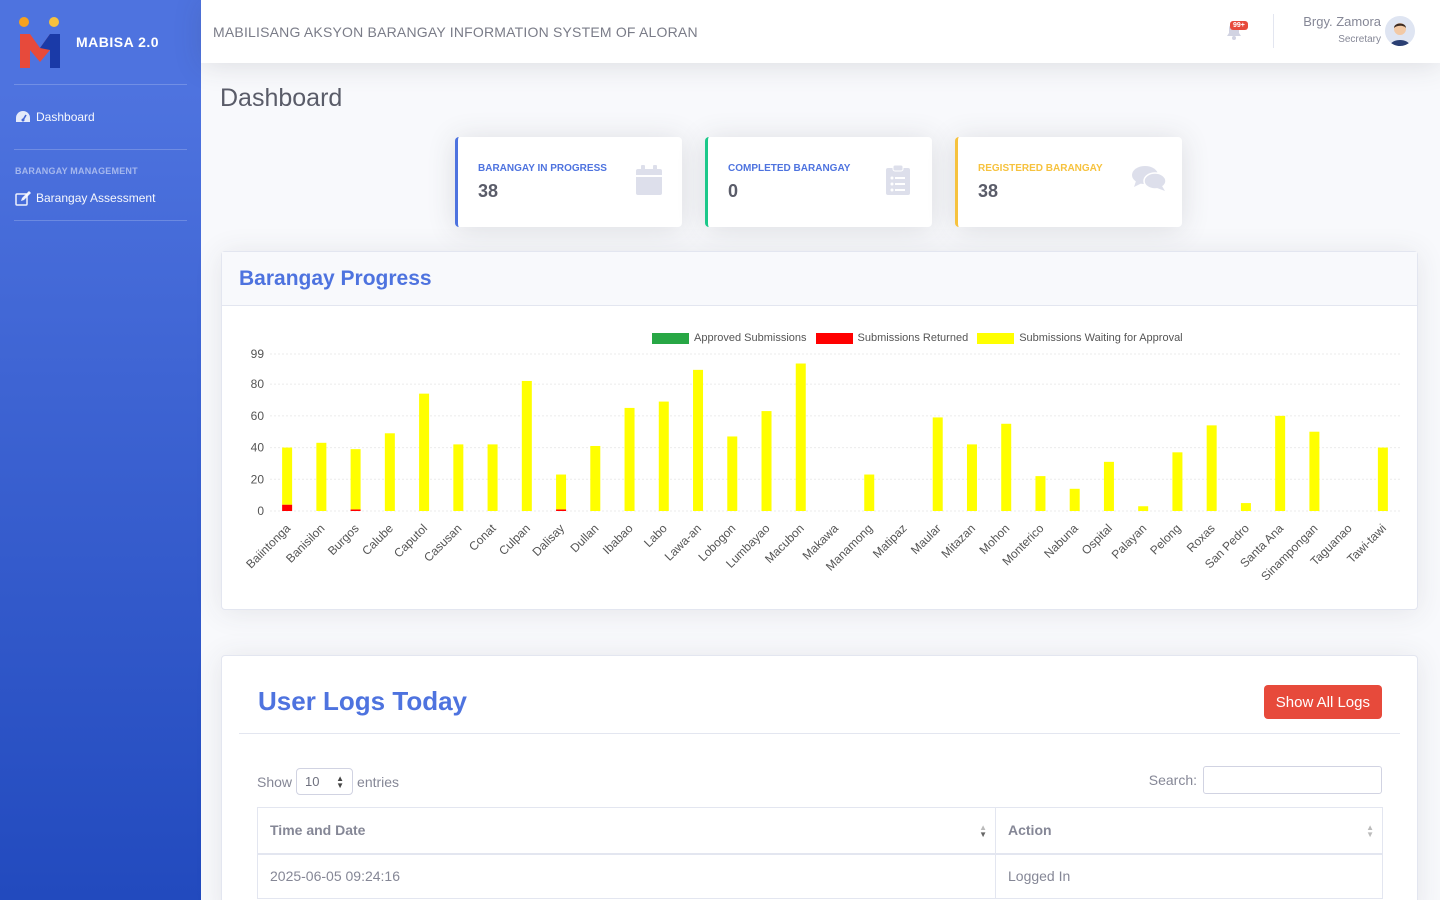 The height and width of the screenshot is (900, 1440). What do you see at coordinates (548, 540) in the screenshot?
I see `x-tick-label: Dalisay` at bounding box center [548, 540].